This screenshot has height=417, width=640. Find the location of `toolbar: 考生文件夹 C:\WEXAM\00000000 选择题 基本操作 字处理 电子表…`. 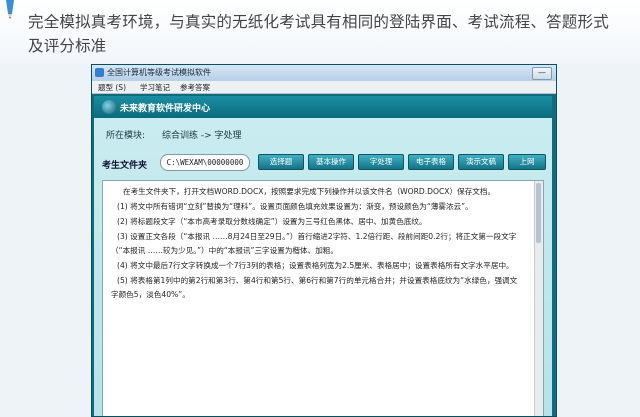

toolbar: 考生文件夹 C:\WEXAM\00000000 选择题 基本操作 字处理 电子表… is located at coordinates (323, 162).